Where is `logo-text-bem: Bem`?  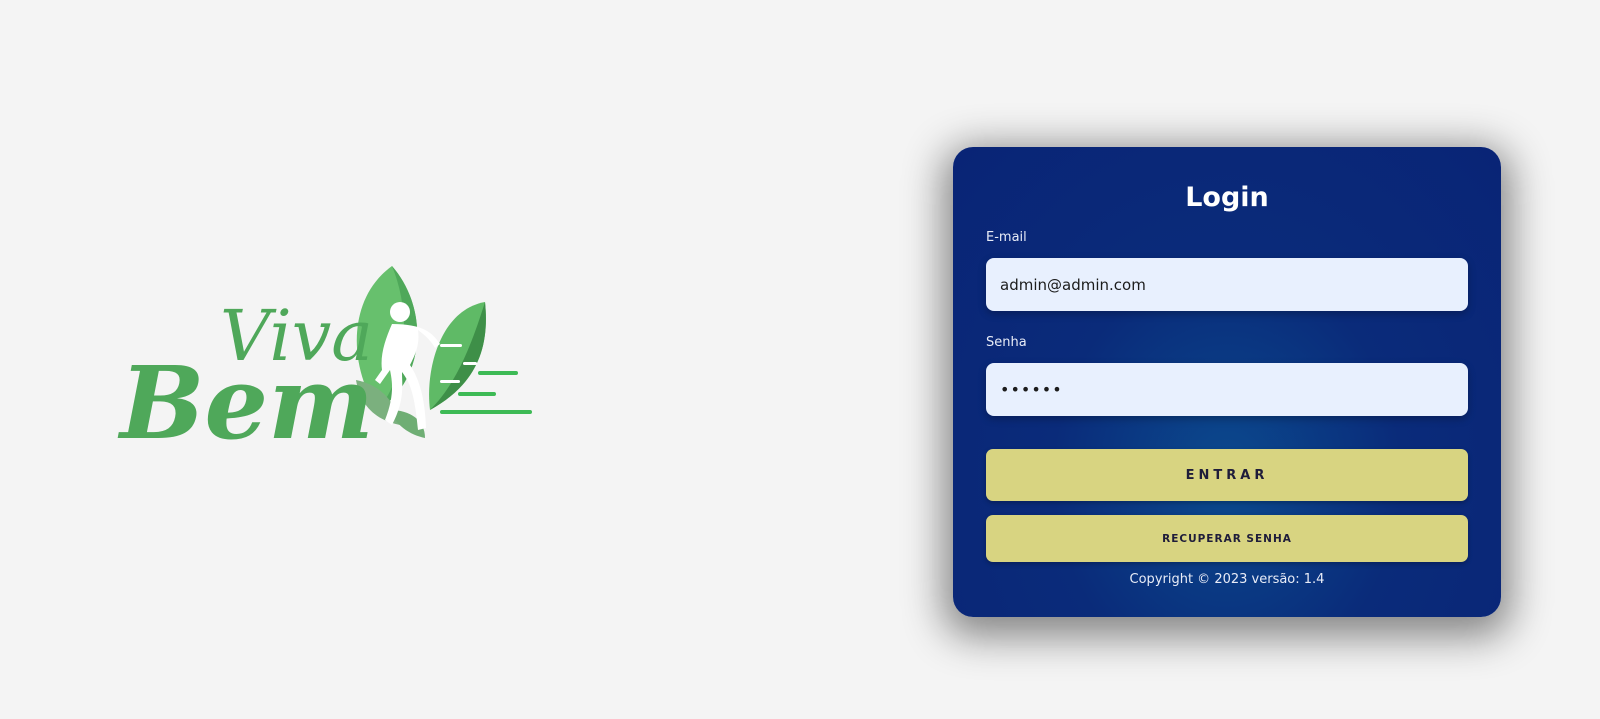 logo-text-bem: Bem is located at coordinates (245, 402).